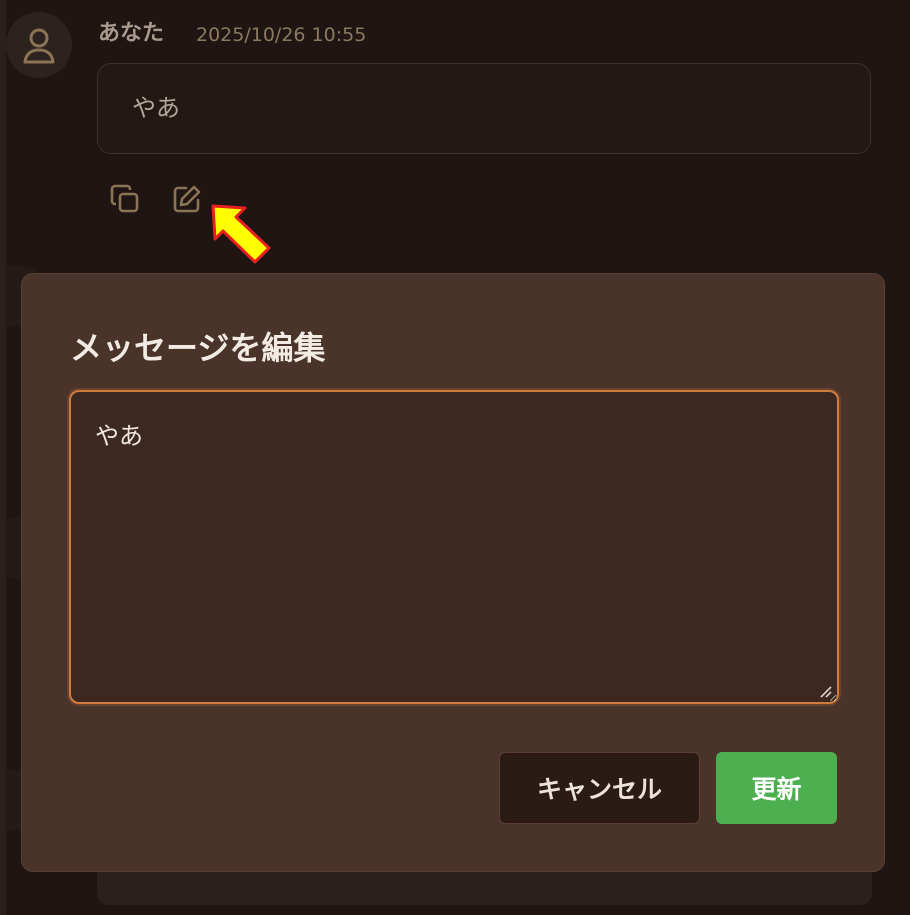 This screenshot has width=910, height=915. I want to click on message-author: あなた, so click(131, 33).